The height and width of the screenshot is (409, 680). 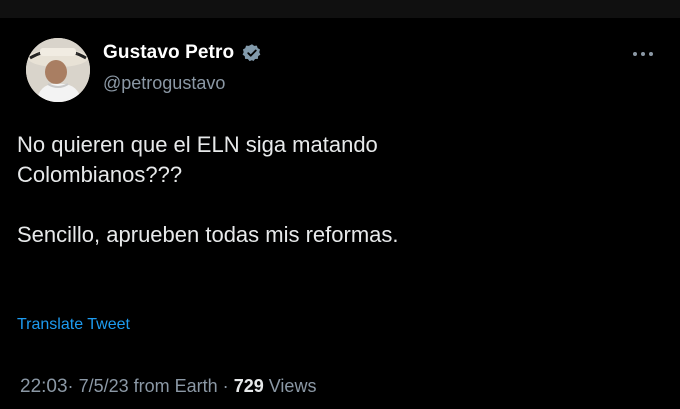 I want to click on tweet-line: No quieren que el ELN siga matando, so click(x=197, y=144).